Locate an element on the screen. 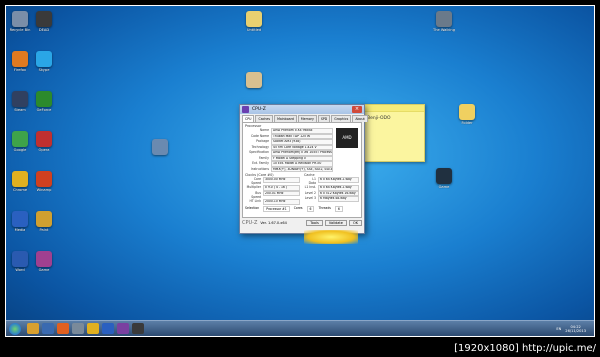  start-button is located at coordinates (15, 328).